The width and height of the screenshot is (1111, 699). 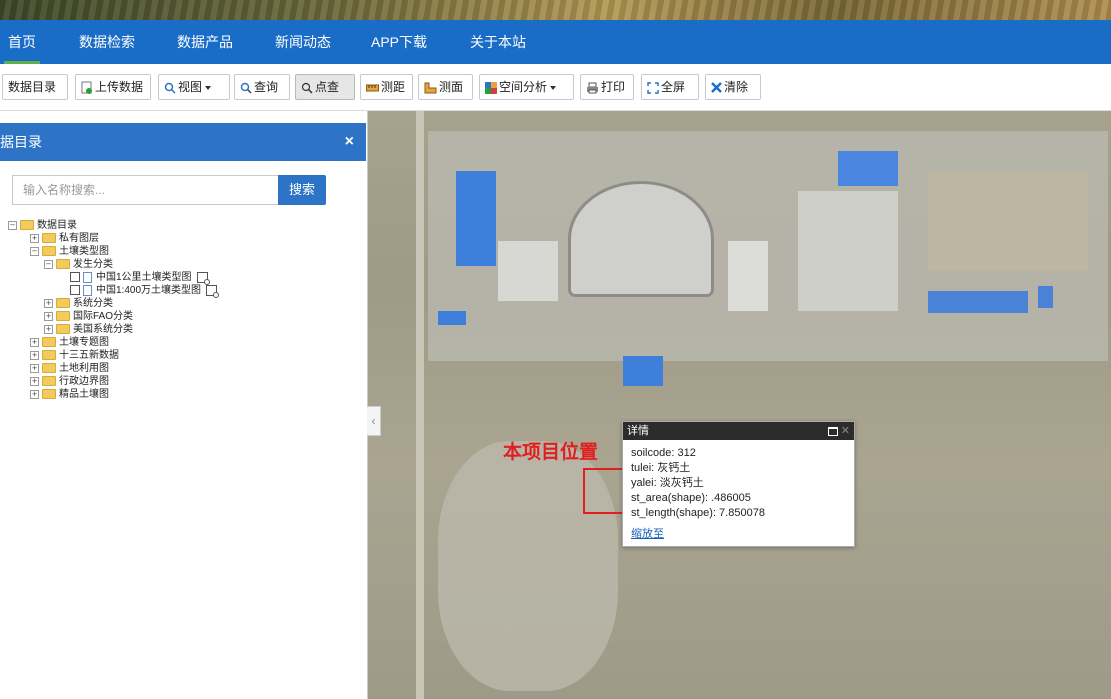 I want to click on query-button: 查询, so click(x=262, y=87).